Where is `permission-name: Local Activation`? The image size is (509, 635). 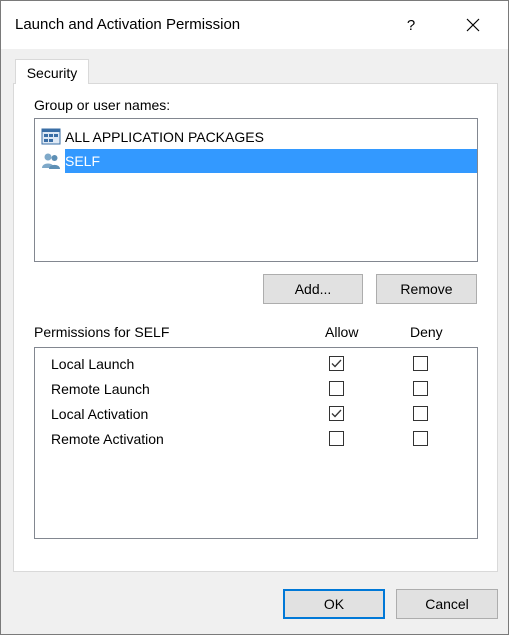 permission-name: Local Activation is located at coordinates (100, 414).